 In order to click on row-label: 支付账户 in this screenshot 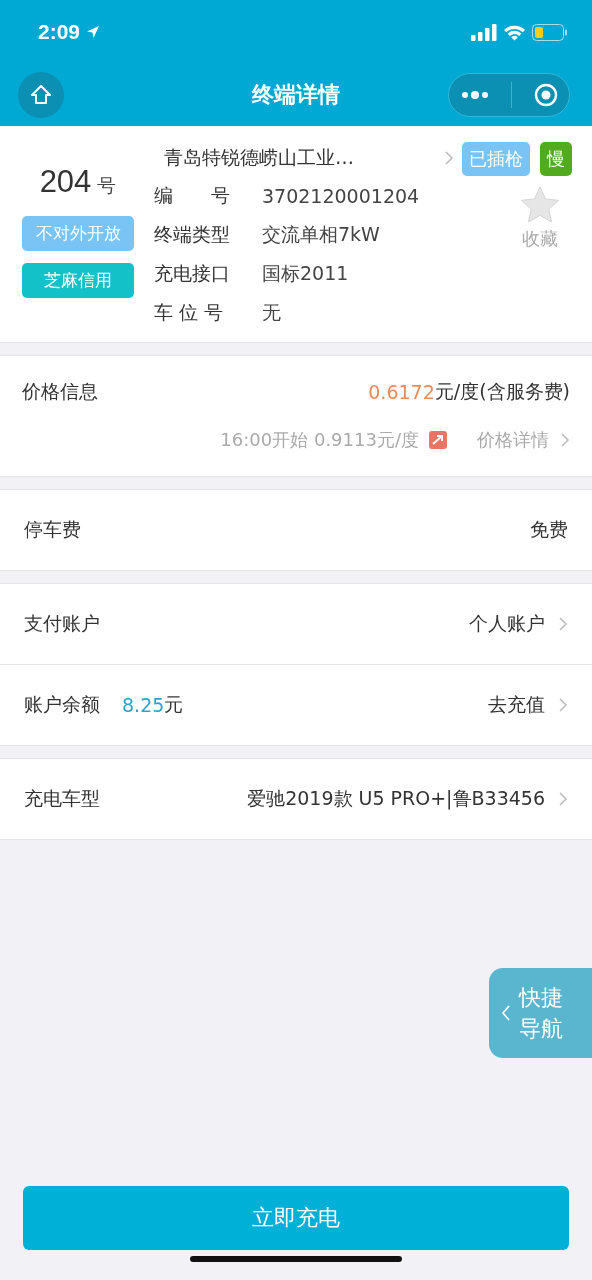, I will do `click(62, 623)`.